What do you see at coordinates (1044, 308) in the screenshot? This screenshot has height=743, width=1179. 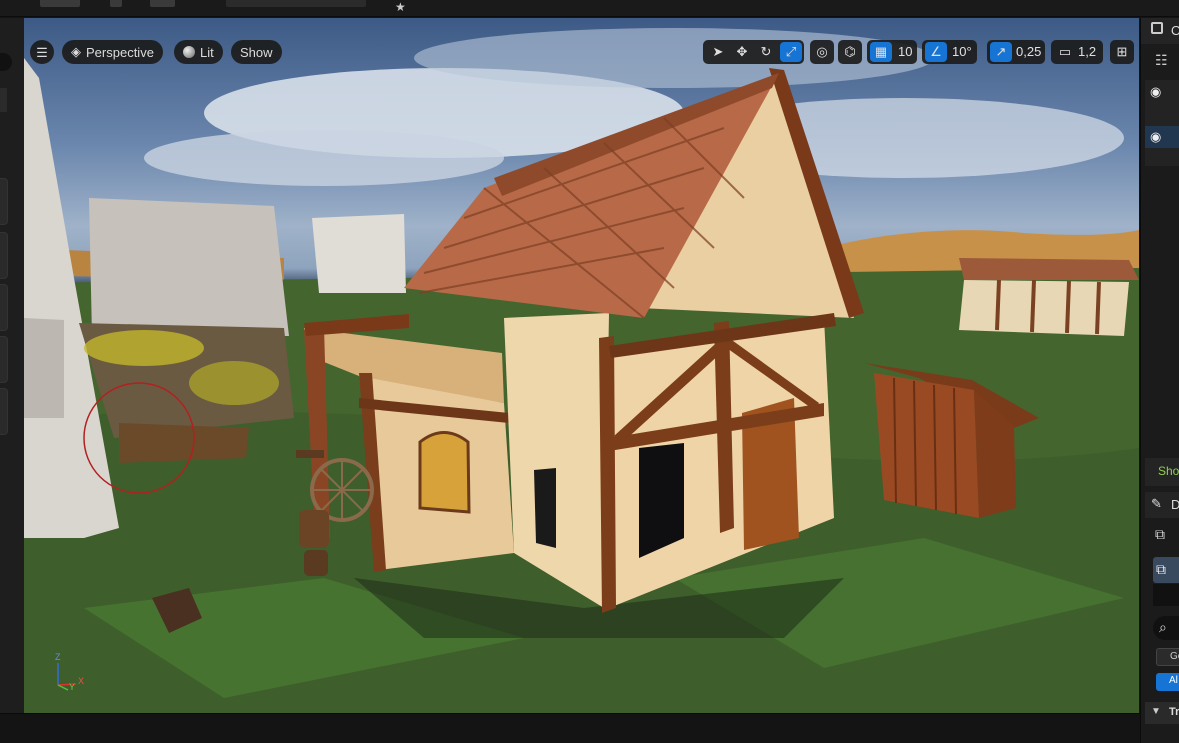 I see `shed-wall` at bounding box center [1044, 308].